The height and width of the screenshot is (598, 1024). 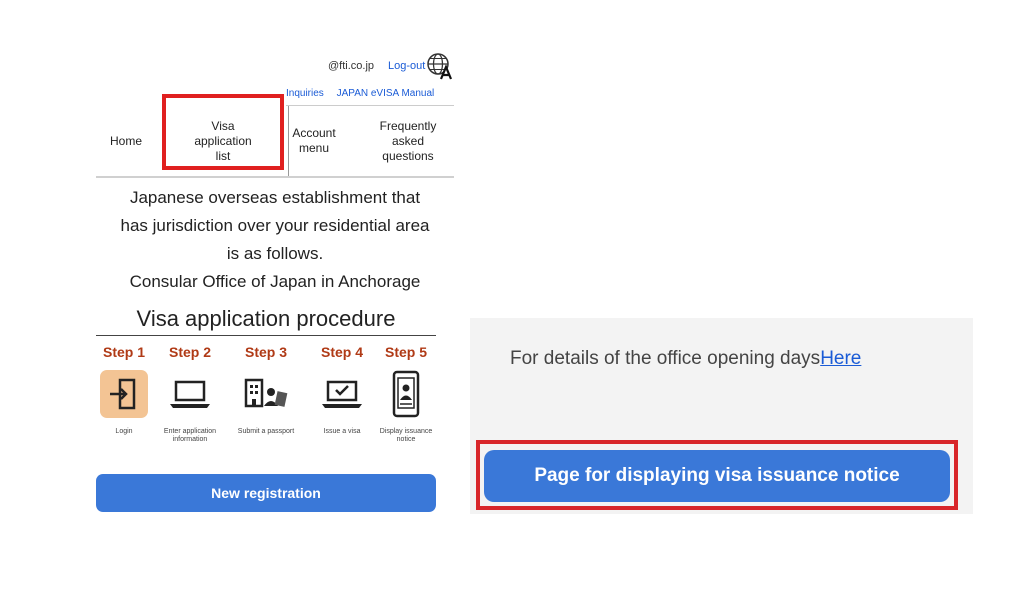 I want to click on user-email: @fti.co.jp, so click(x=351, y=66).